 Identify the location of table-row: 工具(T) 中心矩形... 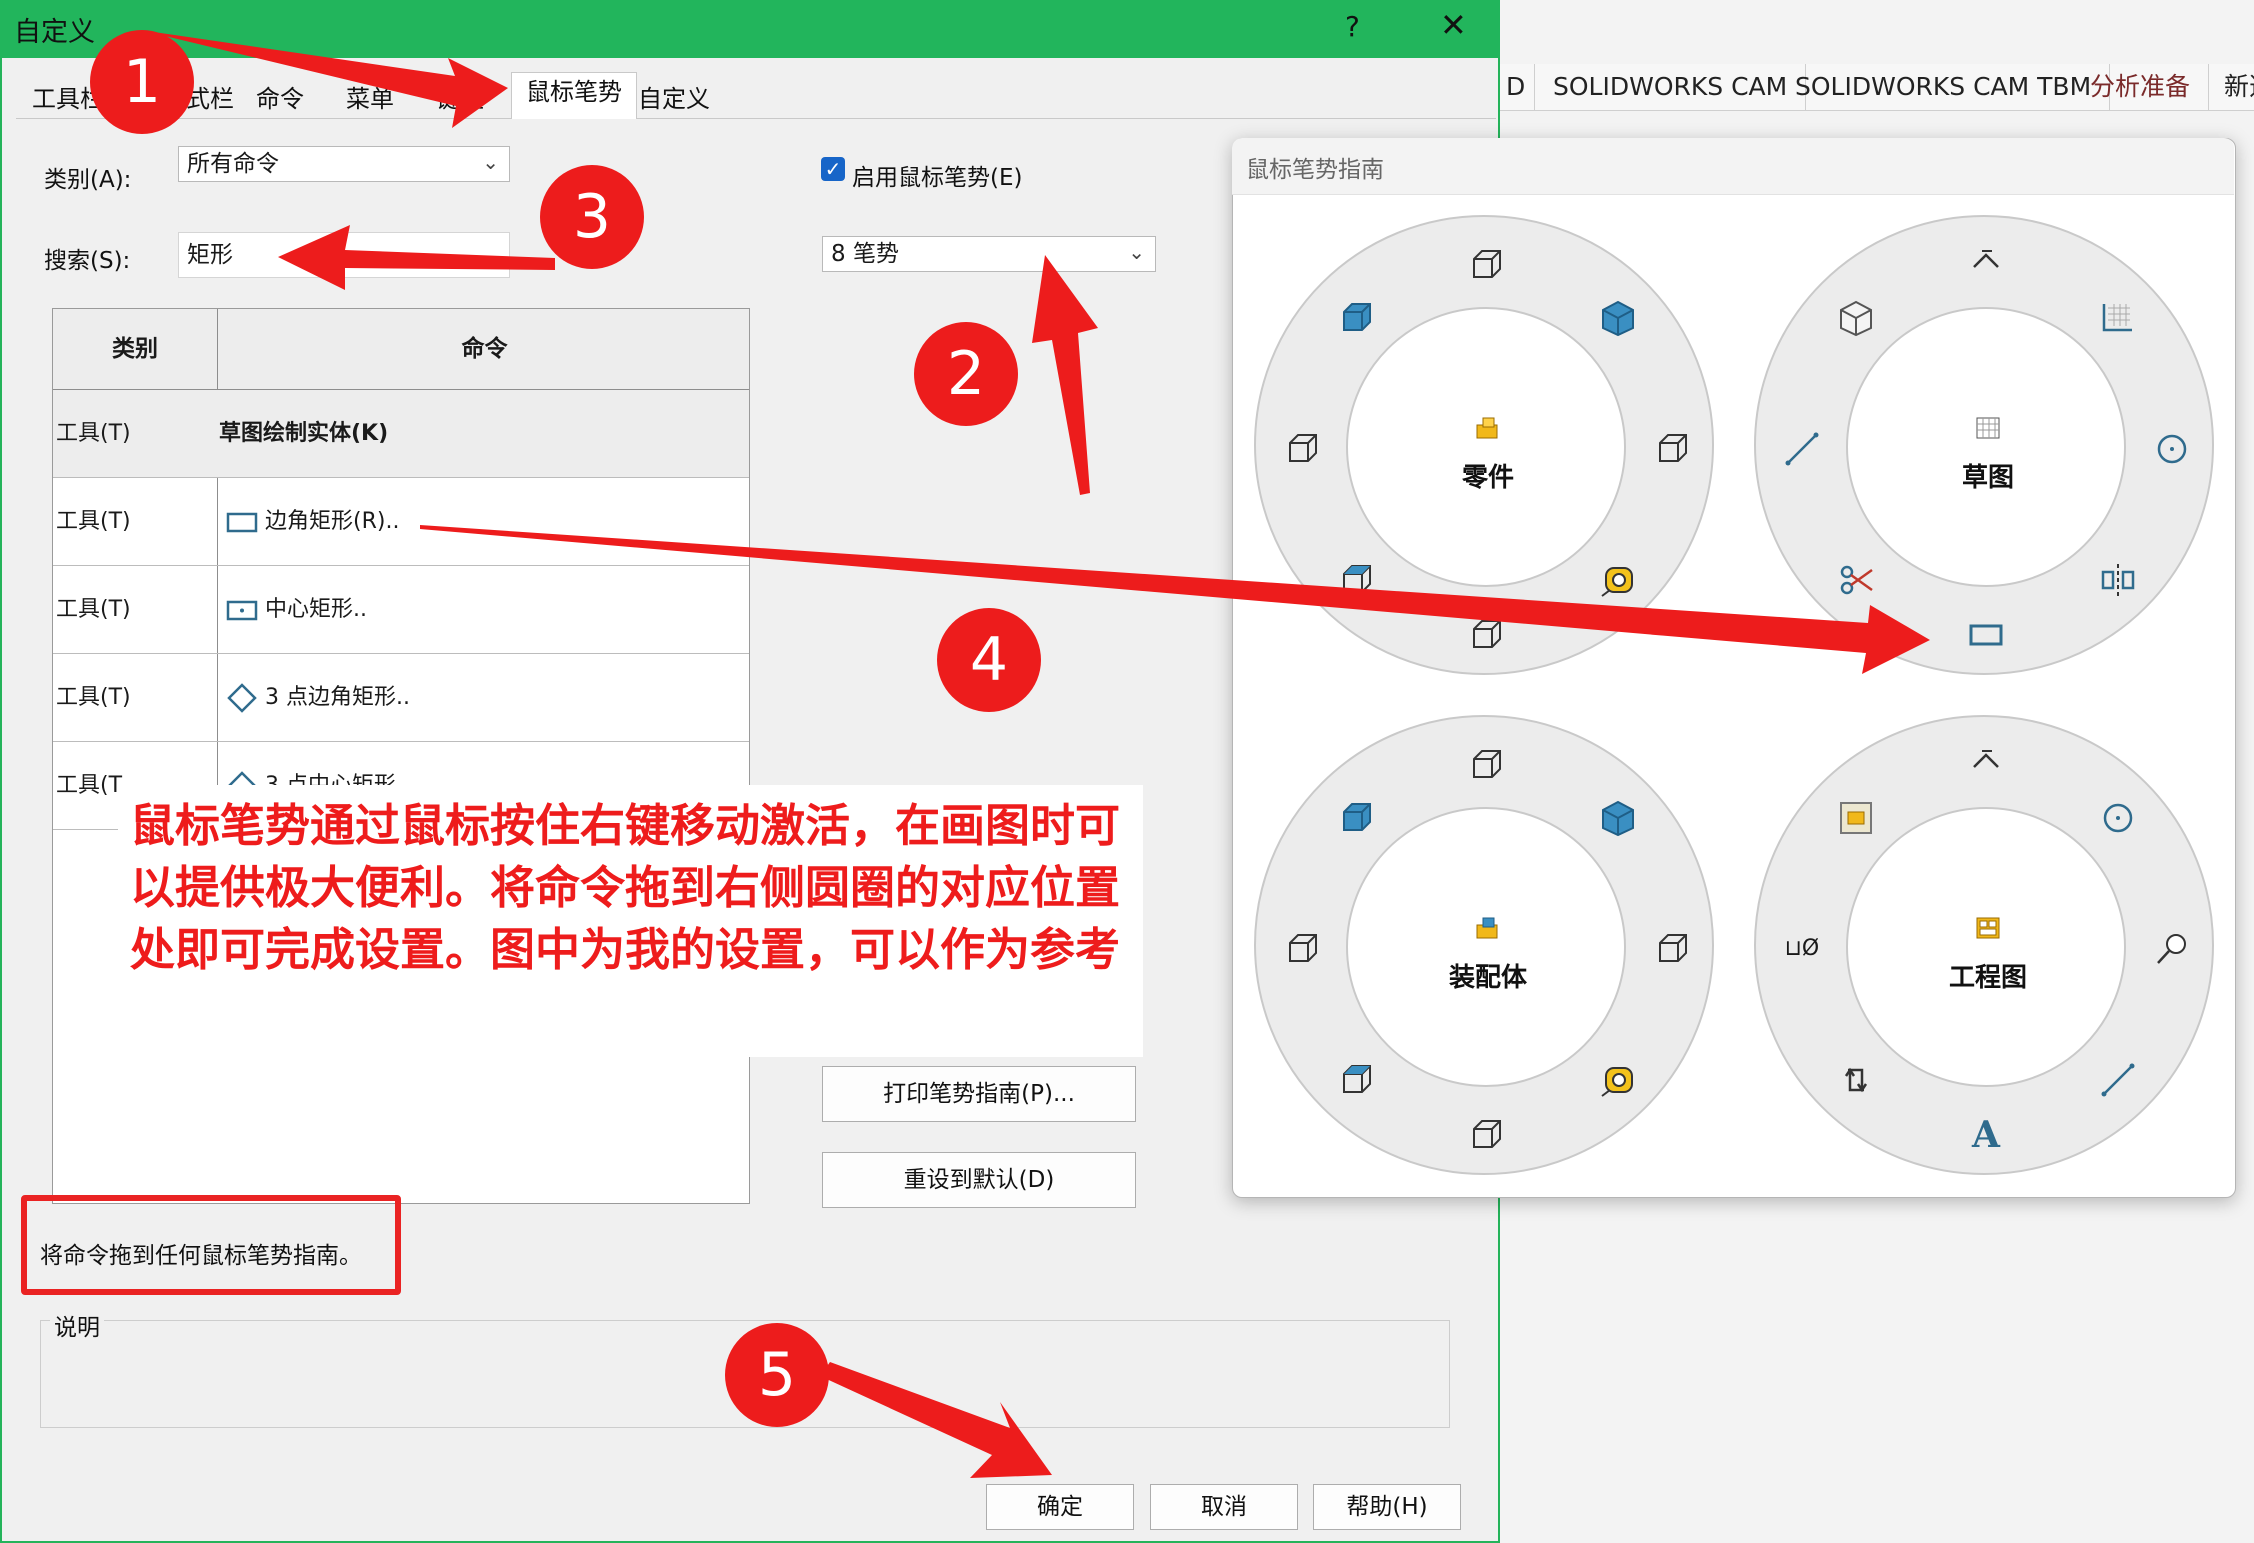
(401, 610).